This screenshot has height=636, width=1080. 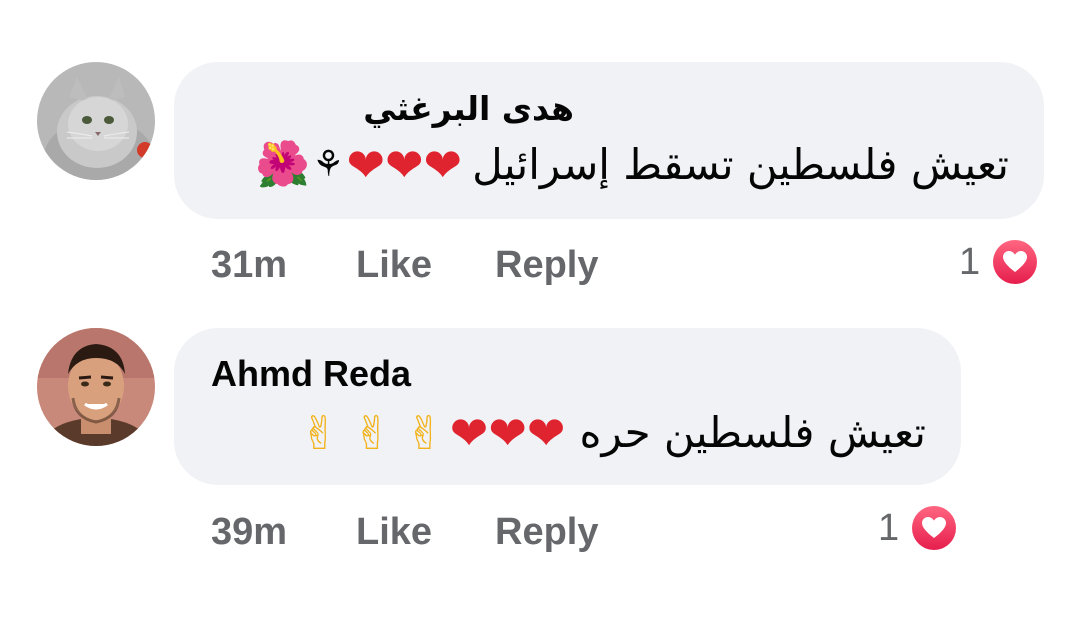 I want to click on comment-text: تعيش فلسطين حره ✌ ✌ ✌ ❤ ❤ ❤, so click(x=613, y=433).